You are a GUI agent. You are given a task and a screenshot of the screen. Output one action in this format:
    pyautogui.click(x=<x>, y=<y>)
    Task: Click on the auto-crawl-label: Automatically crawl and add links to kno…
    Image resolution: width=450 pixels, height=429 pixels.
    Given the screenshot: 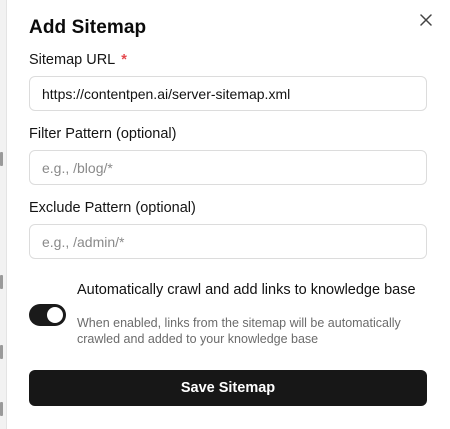 What is the action you would take?
    pyautogui.click(x=246, y=290)
    